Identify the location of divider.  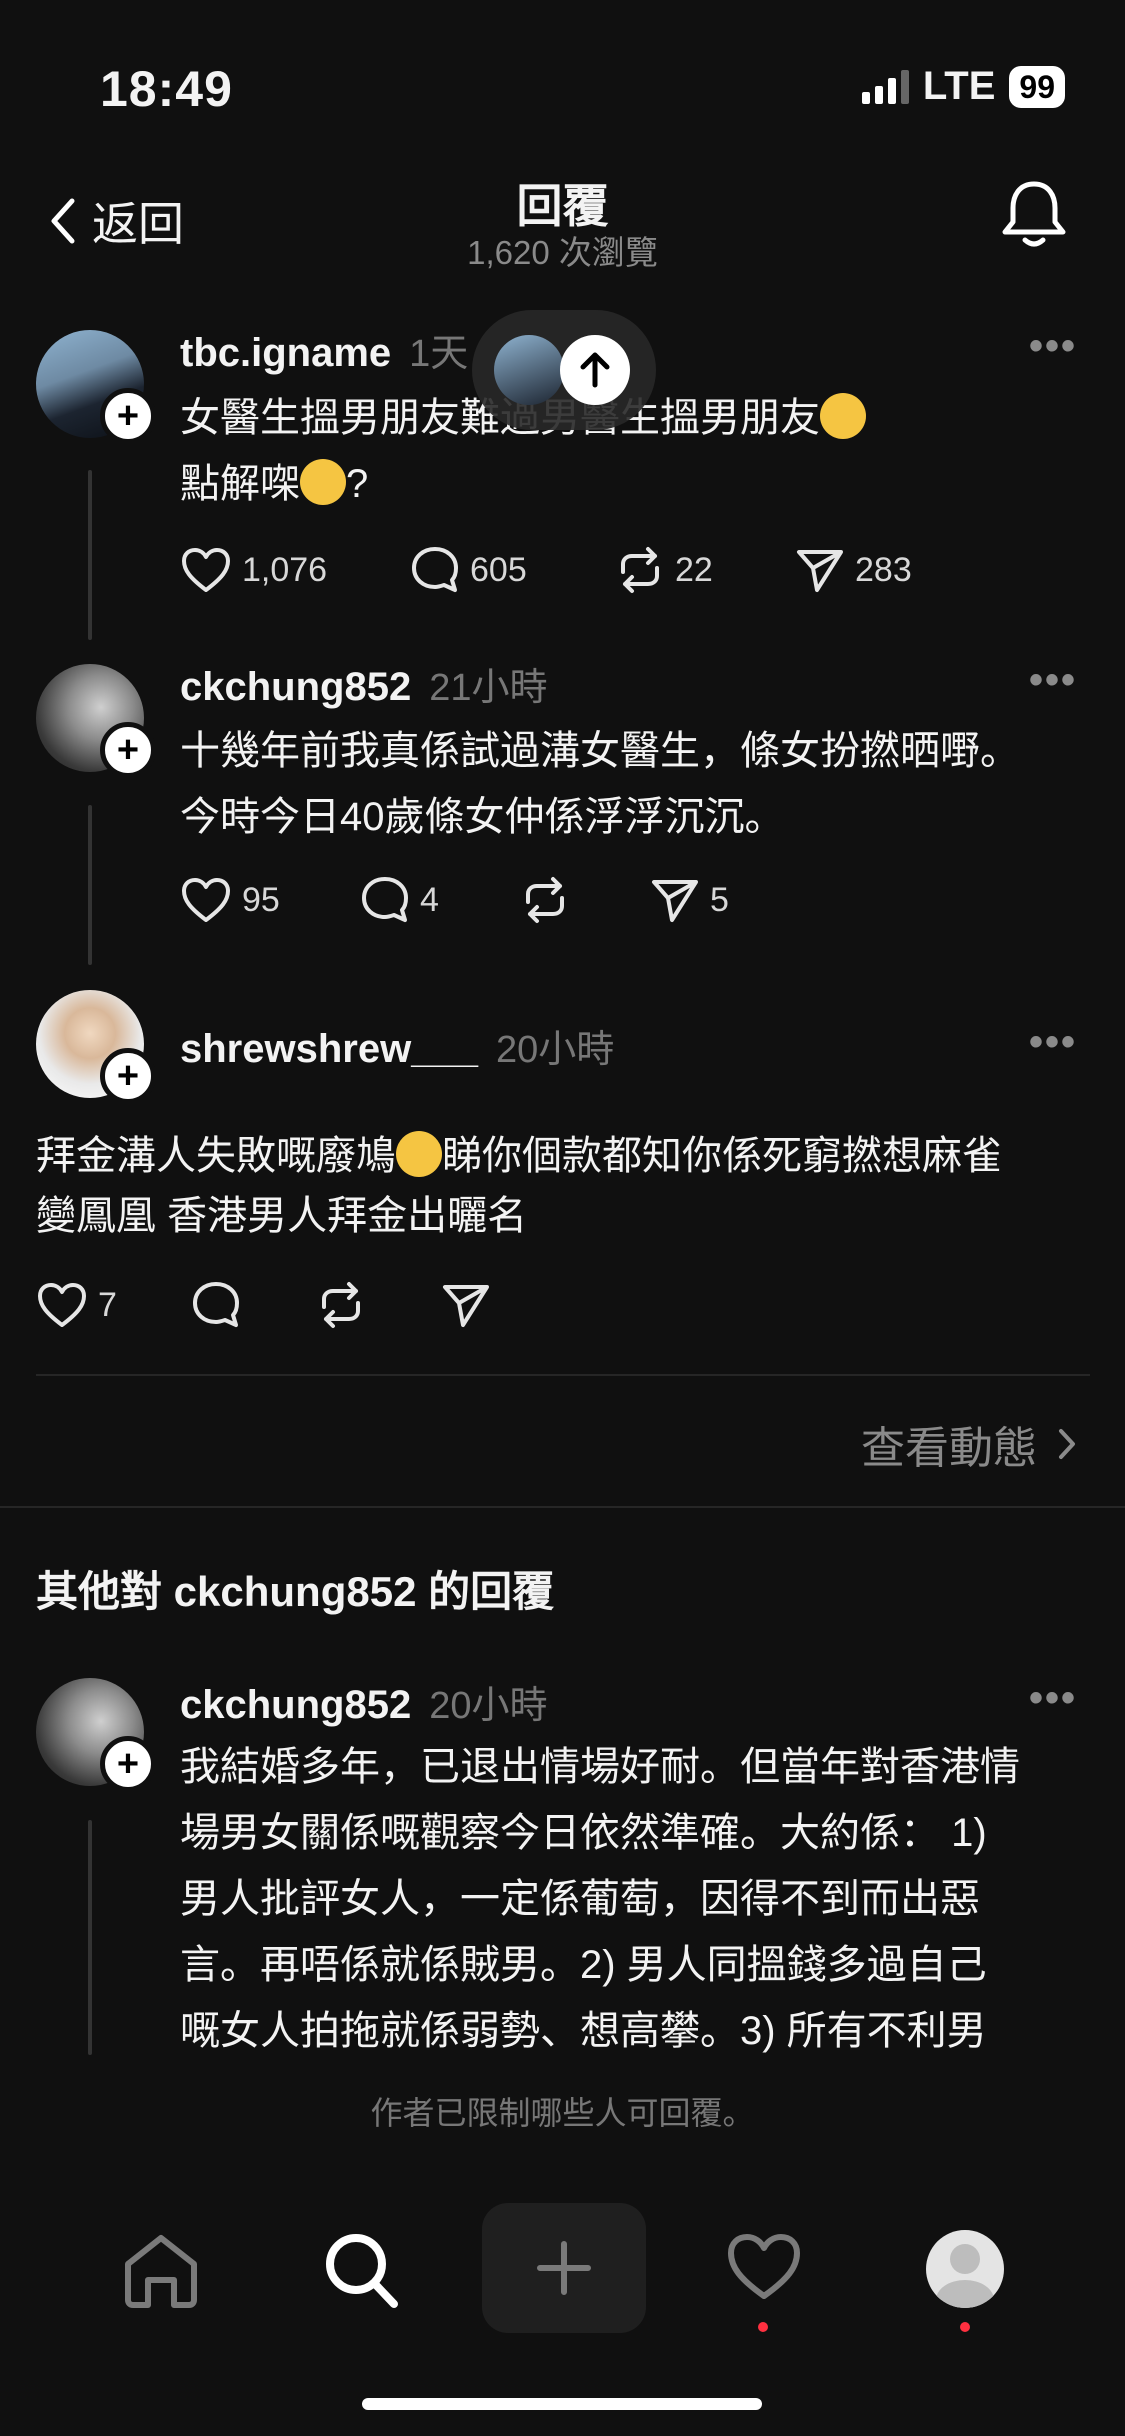
(563, 1375).